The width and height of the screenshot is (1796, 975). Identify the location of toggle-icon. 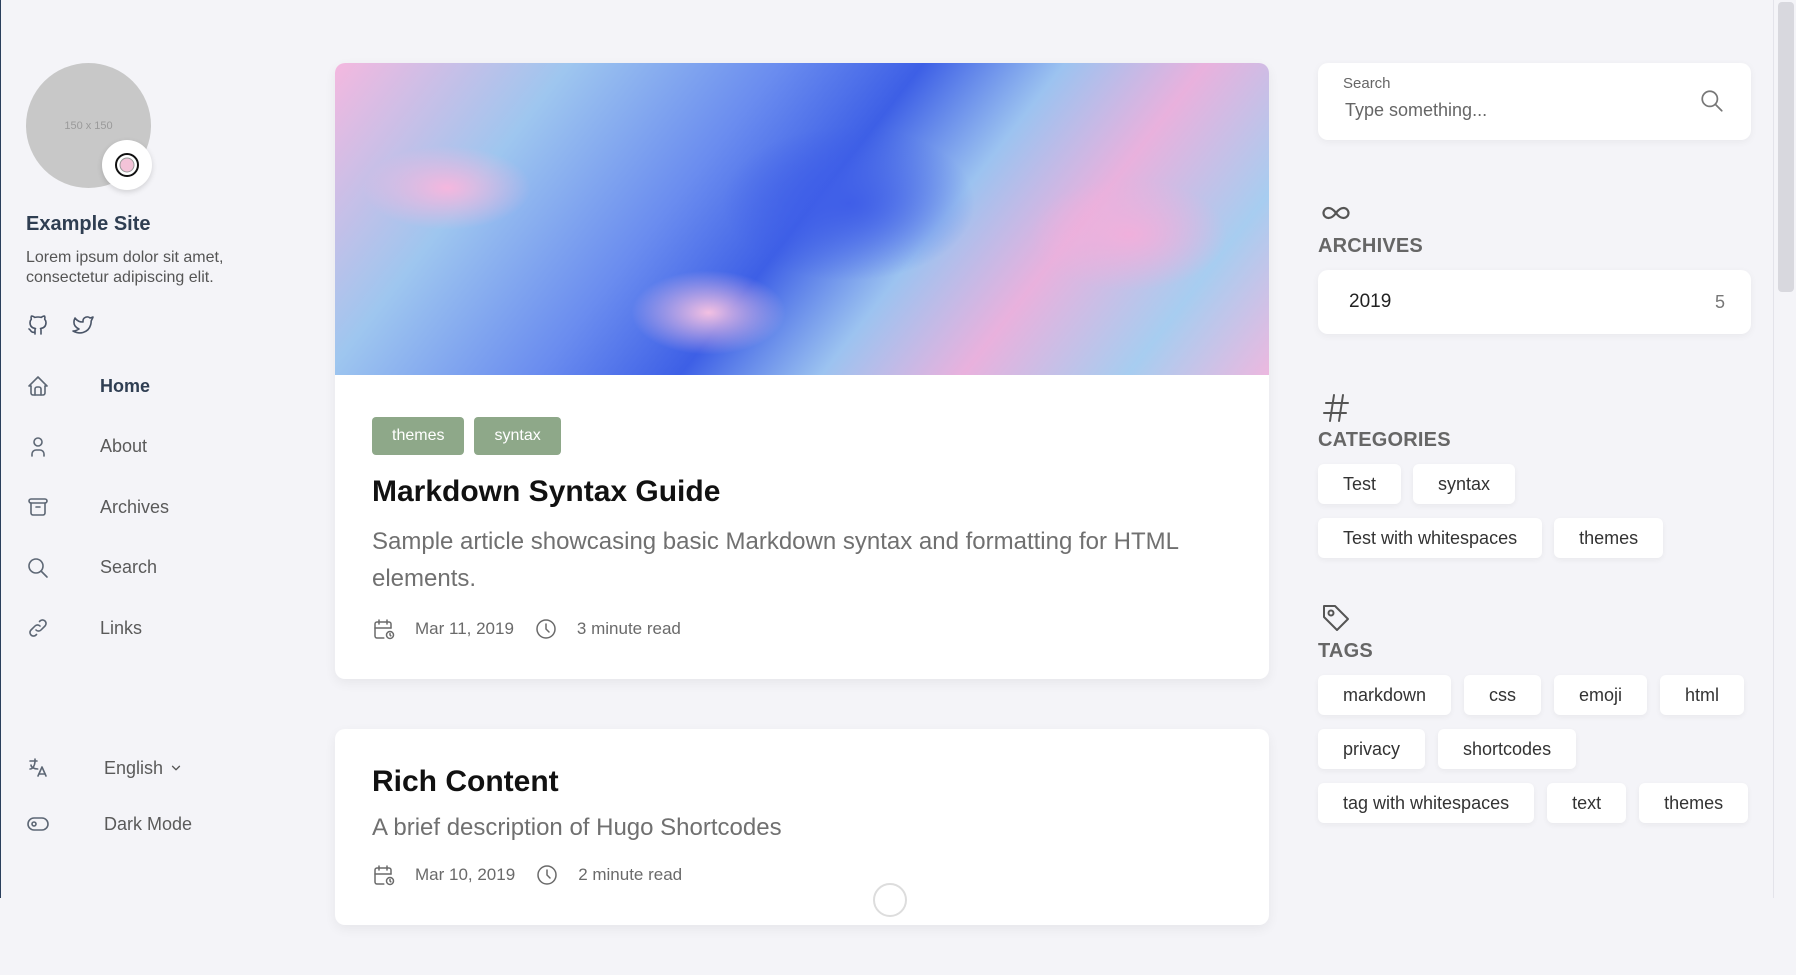
(38, 824).